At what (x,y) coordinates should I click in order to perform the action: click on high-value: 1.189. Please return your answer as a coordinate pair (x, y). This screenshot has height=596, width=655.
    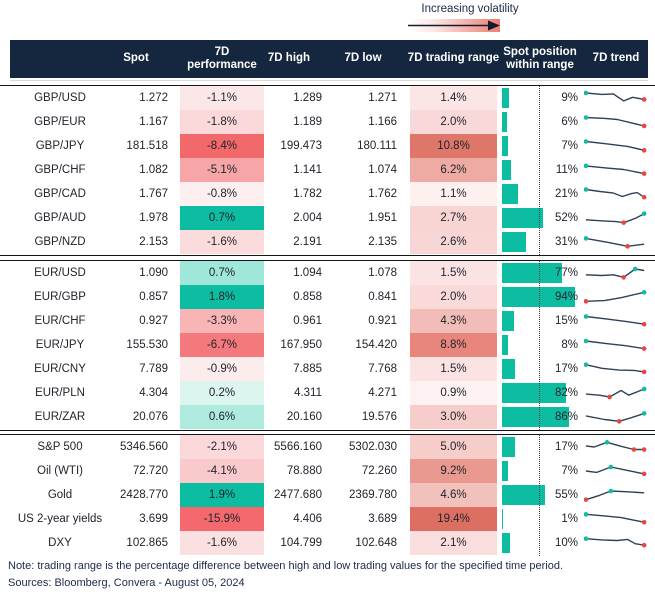
    Looking at the image, I should click on (307, 122).